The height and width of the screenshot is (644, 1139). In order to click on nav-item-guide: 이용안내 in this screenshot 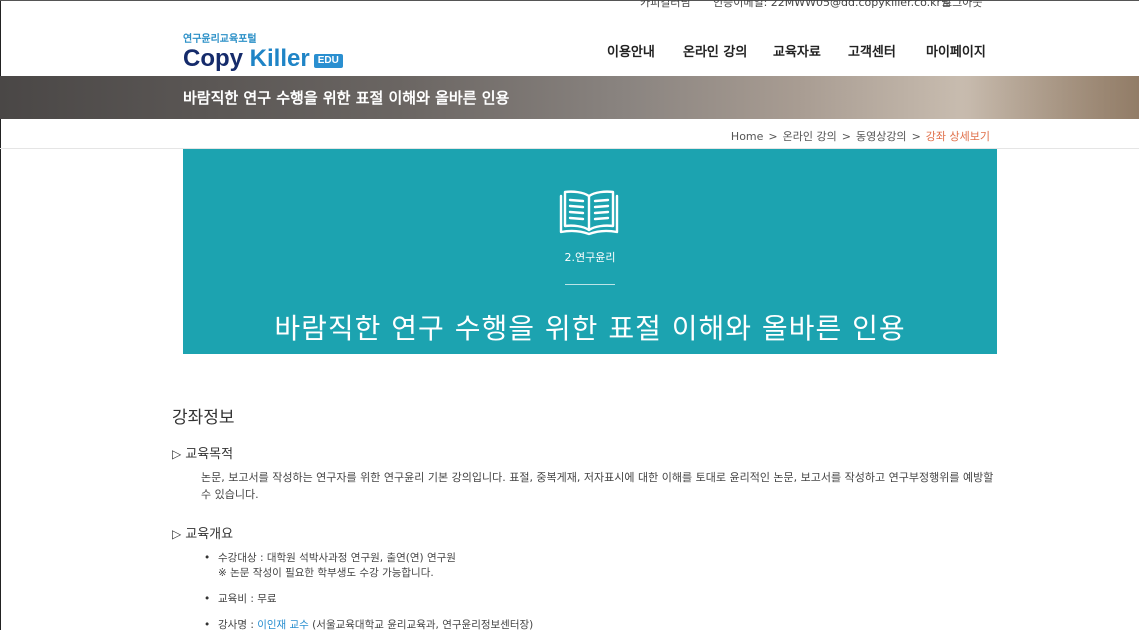, I will do `click(631, 50)`.